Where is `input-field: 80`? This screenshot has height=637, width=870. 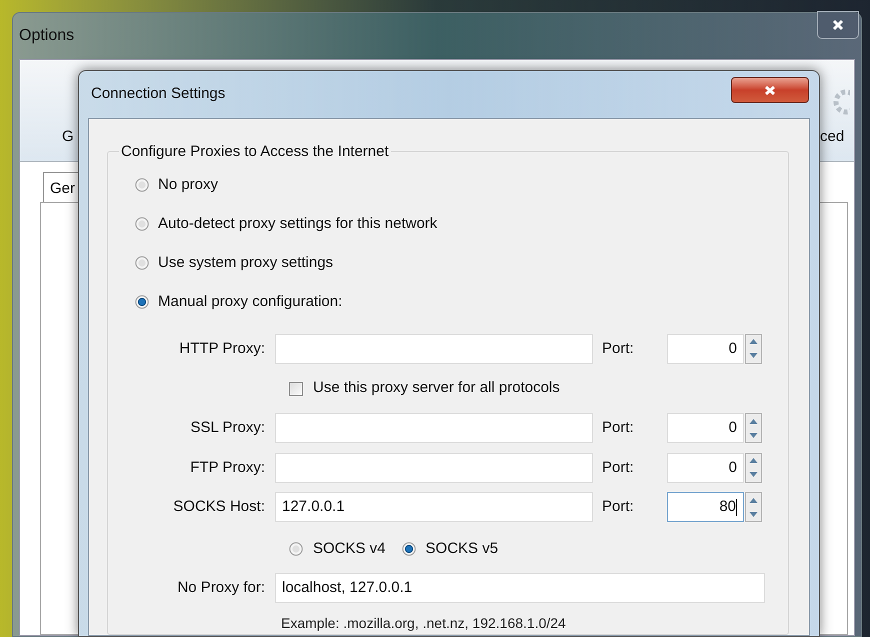
input-field: 80 is located at coordinates (705, 507).